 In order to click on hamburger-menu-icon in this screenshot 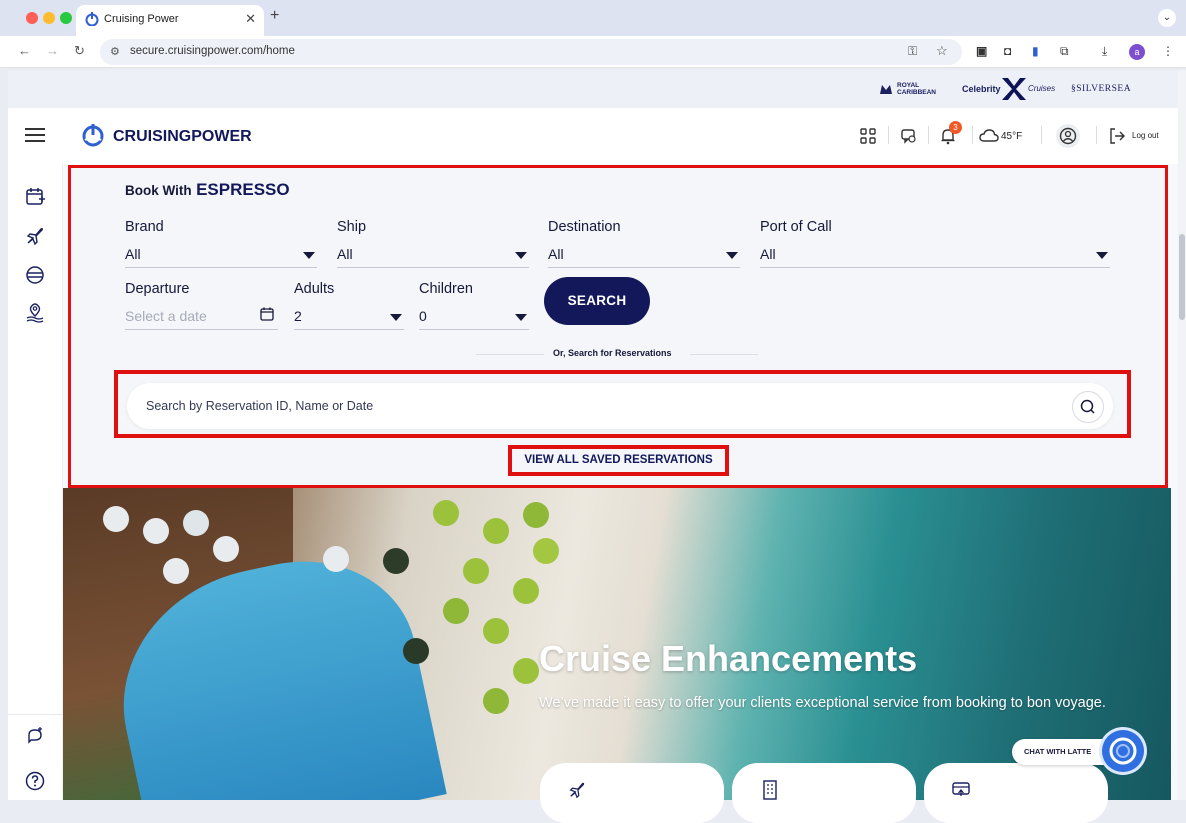, I will do `click(35, 135)`.